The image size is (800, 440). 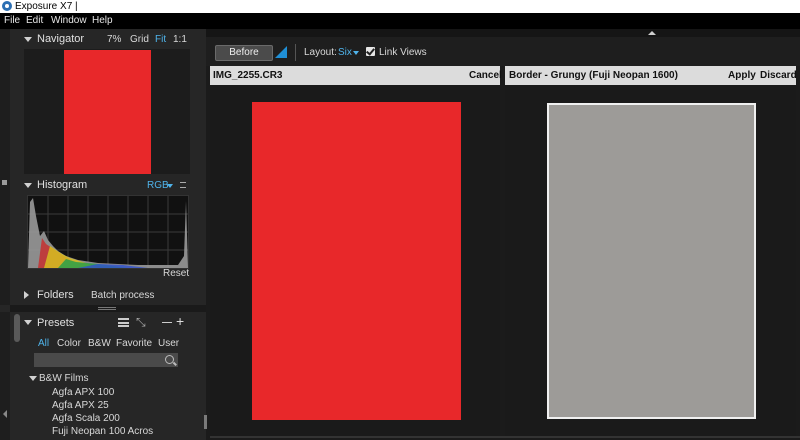 I want to click on navigator-grid-button: Grid, so click(x=139, y=39).